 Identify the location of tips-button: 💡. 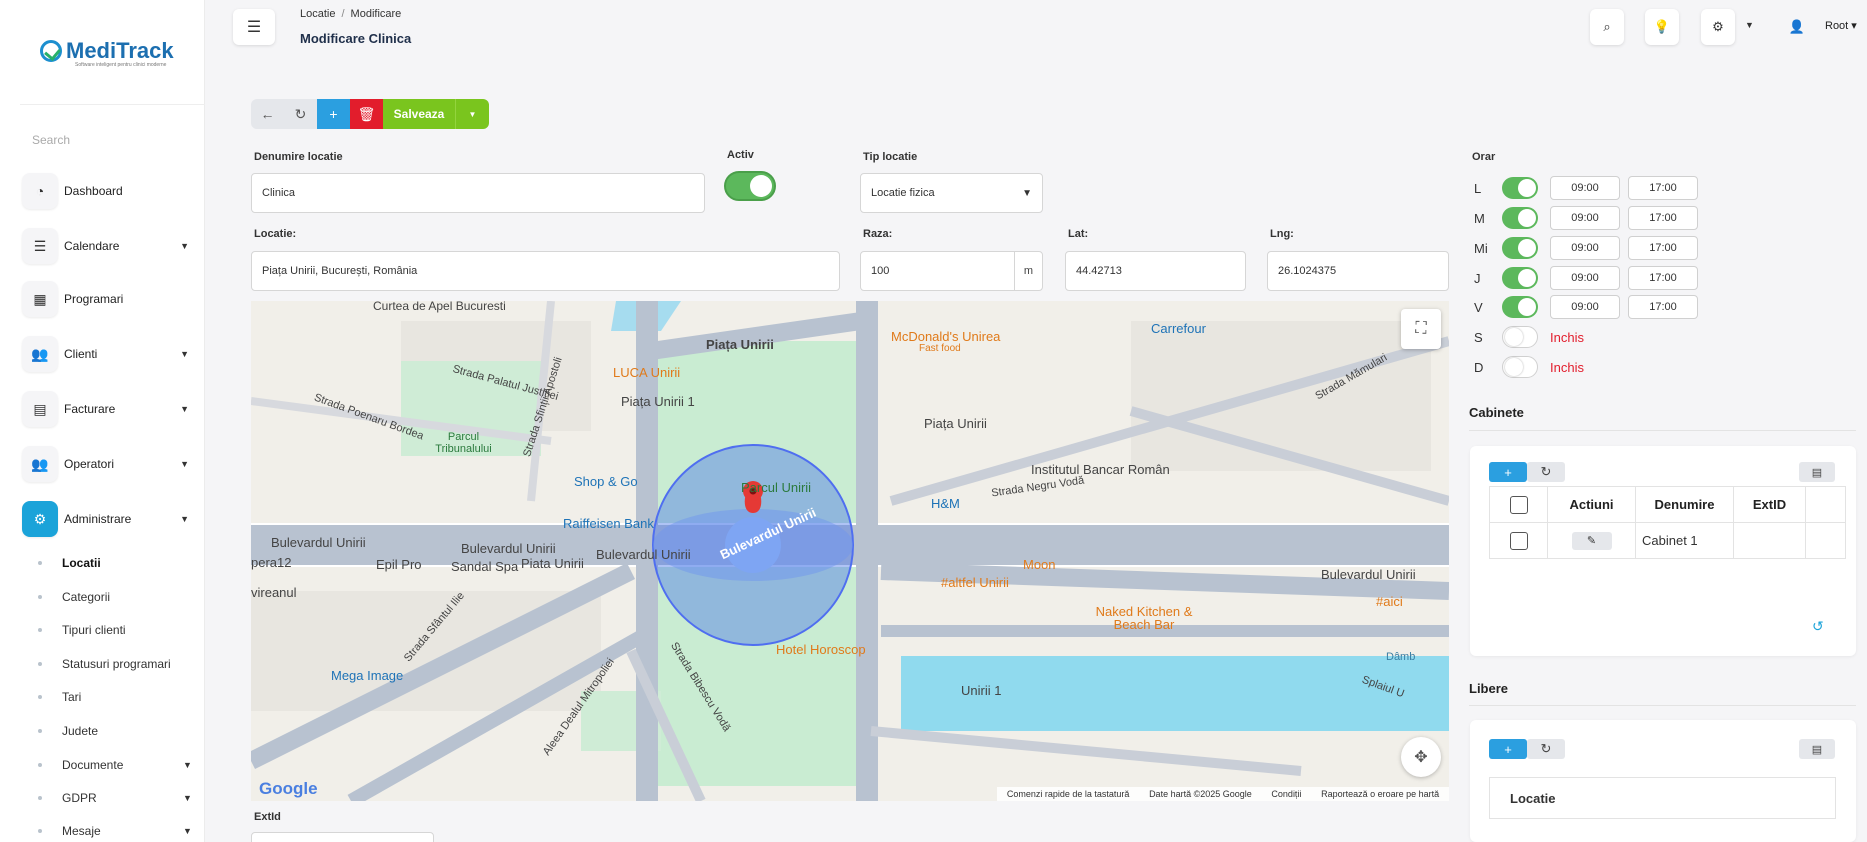
(1662, 27).